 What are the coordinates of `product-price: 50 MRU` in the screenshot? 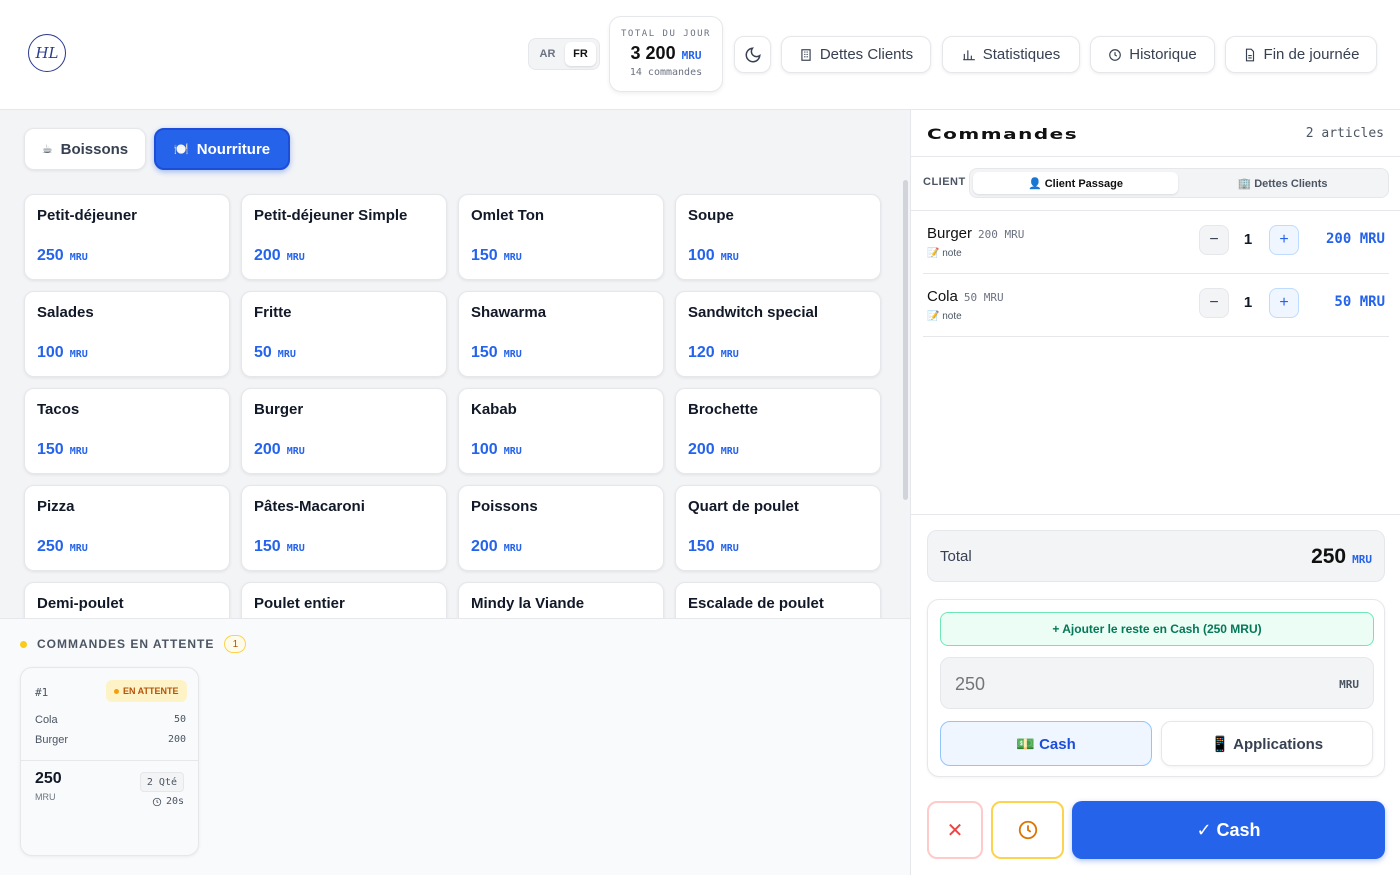 It's located at (275, 352).